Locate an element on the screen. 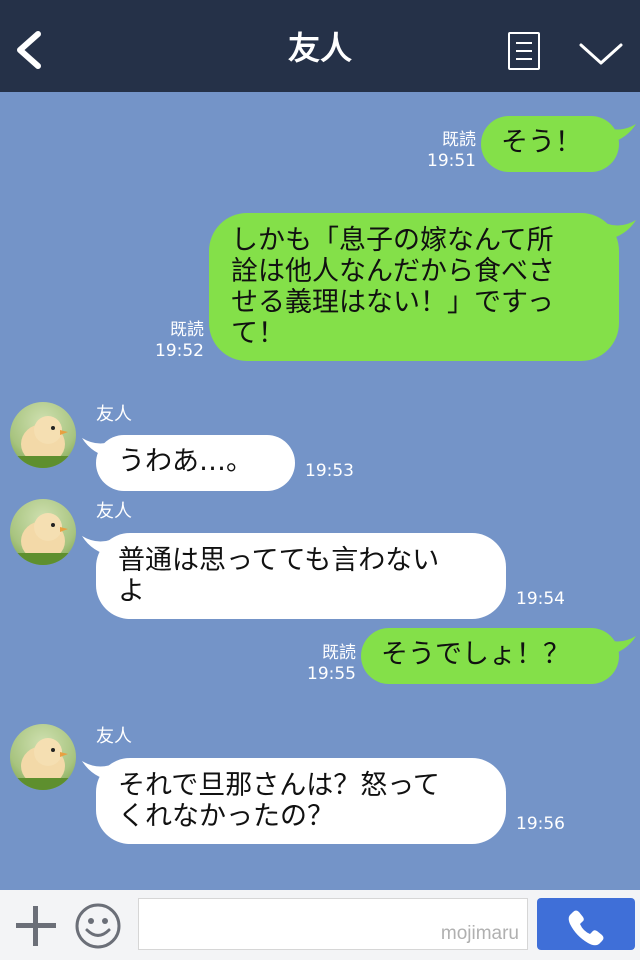 The width and height of the screenshot is (640, 960). read-receipt: 既読 19:52 is located at coordinates (179, 340).